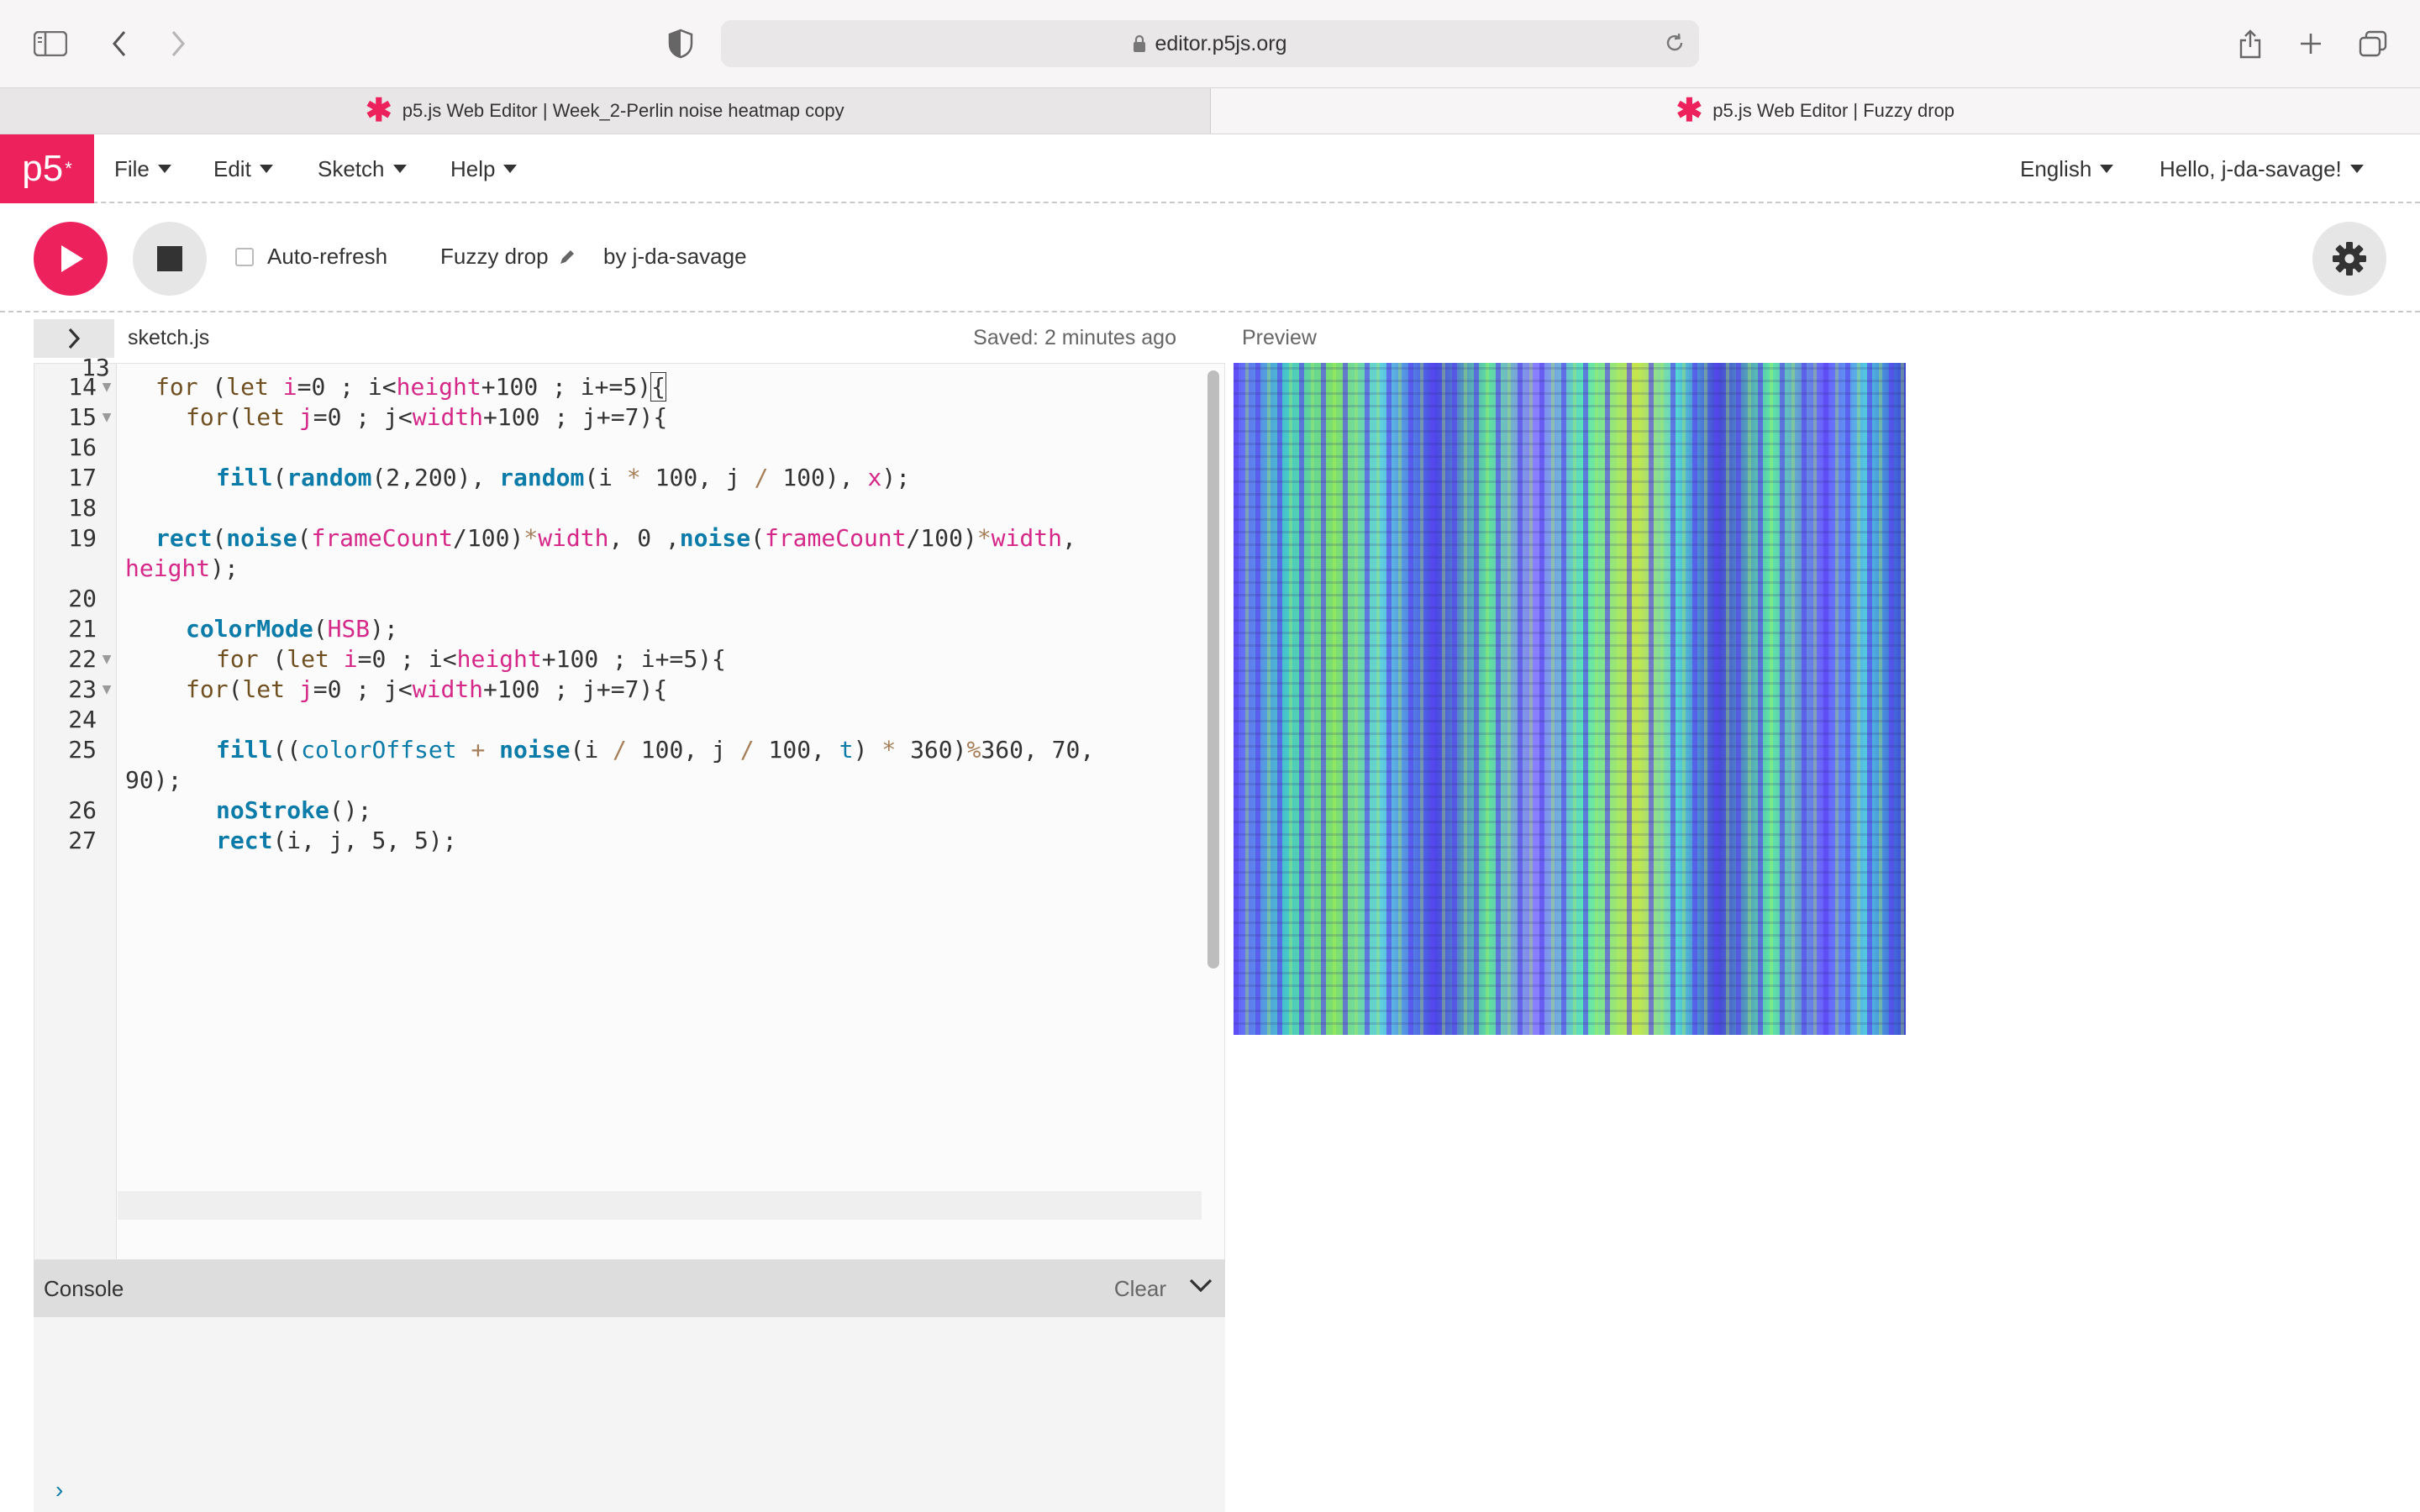 The width and height of the screenshot is (2420, 1512). I want to click on menu-sketch: Sketch, so click(362, 168).